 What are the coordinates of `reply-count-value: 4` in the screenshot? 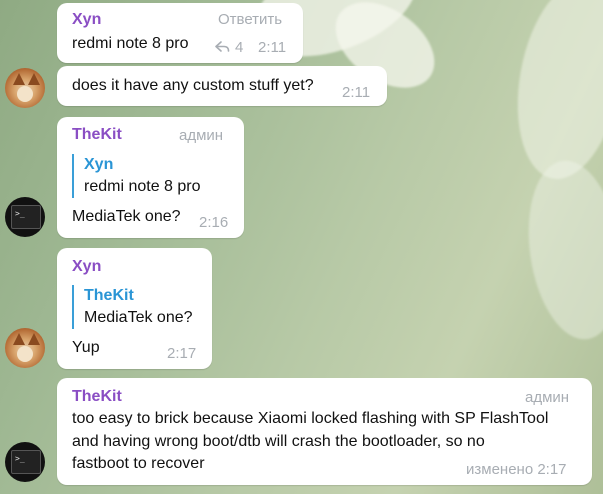 It's located at (239, 47).